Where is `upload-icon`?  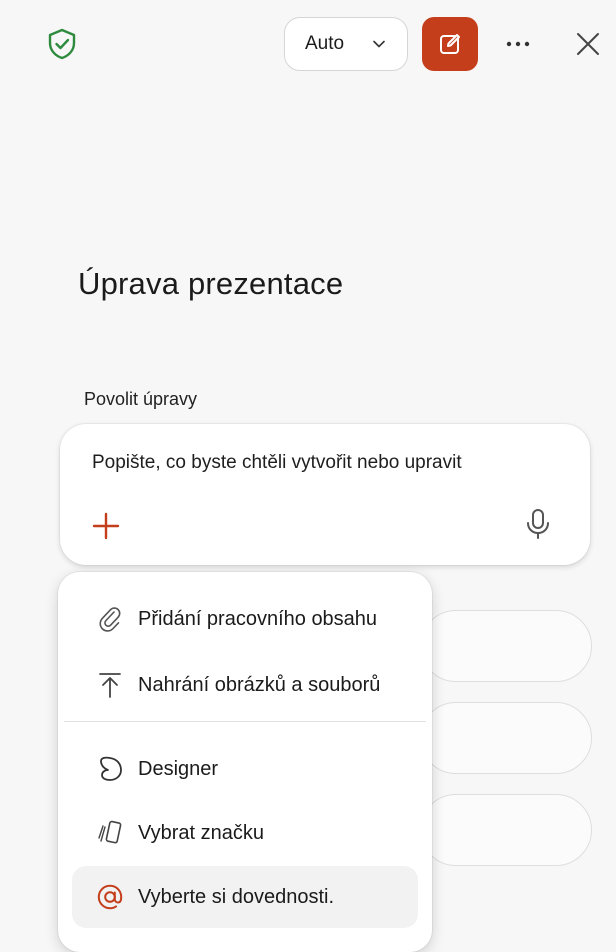 upload-icon is located at coordinates (110, 685).